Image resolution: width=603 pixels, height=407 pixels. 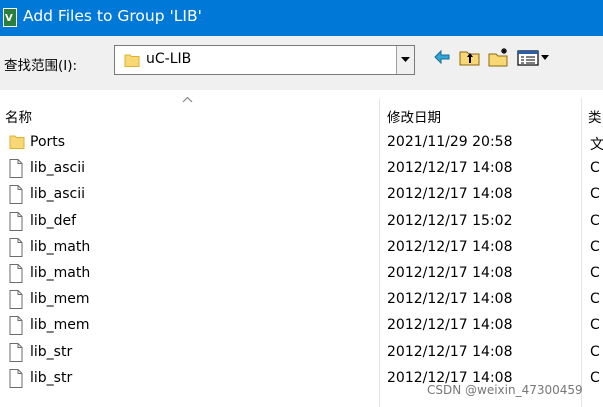 What do you see at coordinates (264, 60) in the screenshot?
I see `look-in-dropdown: uC-LIB` at bounding box center [264, 60].